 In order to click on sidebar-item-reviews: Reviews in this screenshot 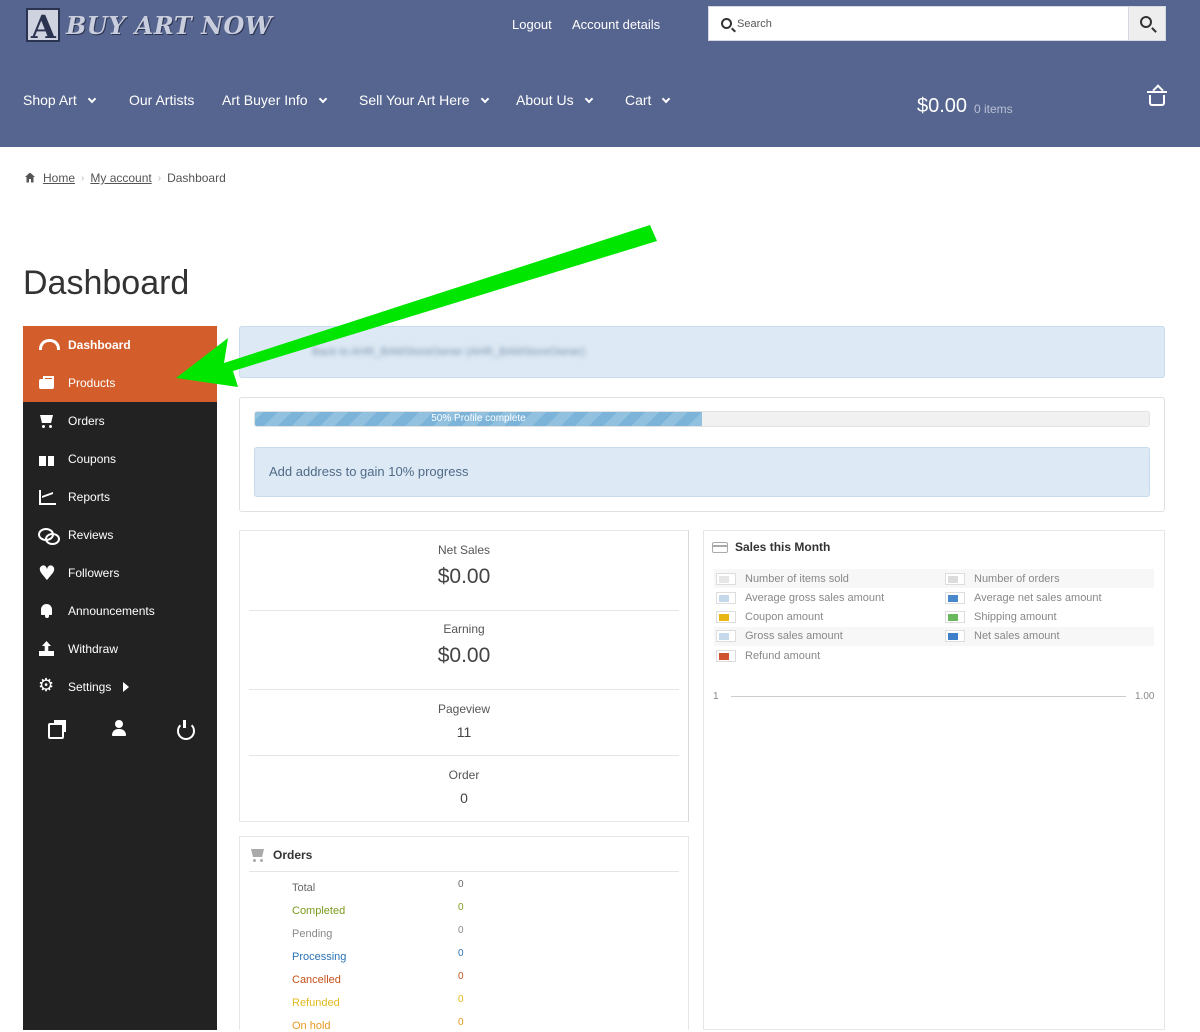, I will do `click(120, 535)`.